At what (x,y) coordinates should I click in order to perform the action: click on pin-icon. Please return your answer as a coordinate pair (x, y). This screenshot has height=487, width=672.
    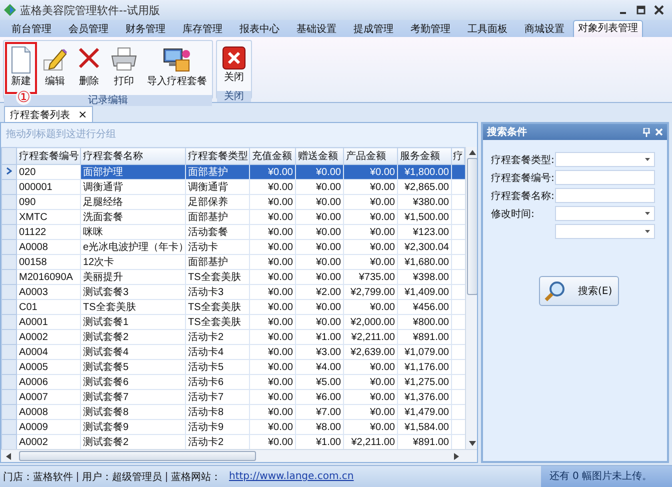
    Looking at the image, I should click on (646, 132).